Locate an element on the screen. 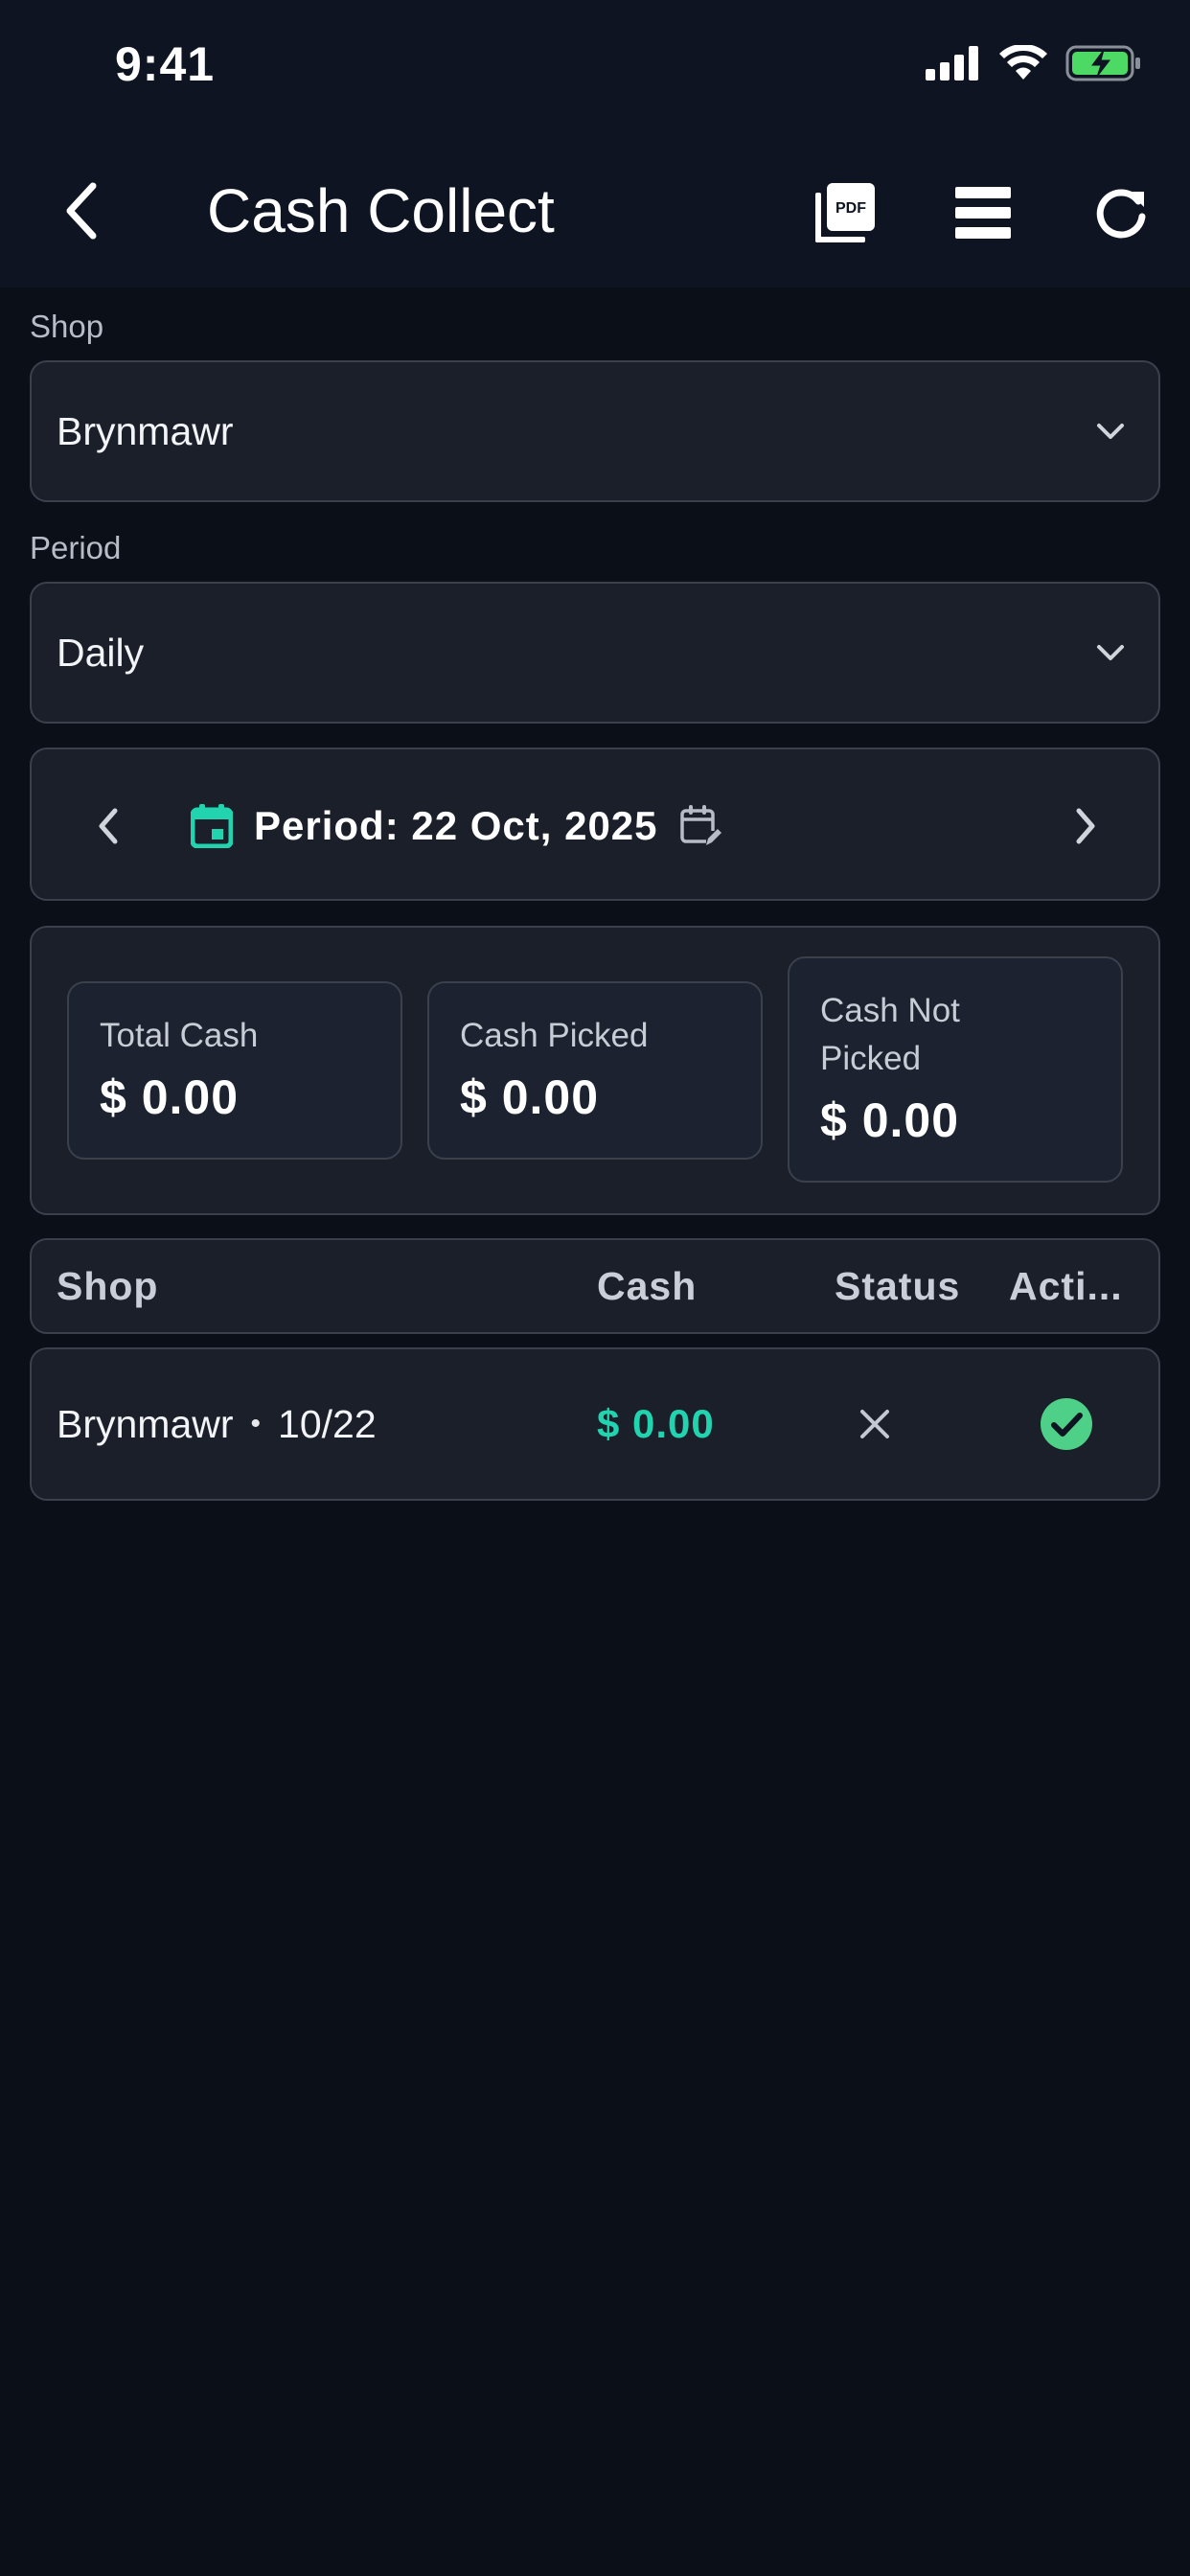 This screenshot has height=2576, width=1190. calendar-edit-icon is located at coordinates (700, 825).